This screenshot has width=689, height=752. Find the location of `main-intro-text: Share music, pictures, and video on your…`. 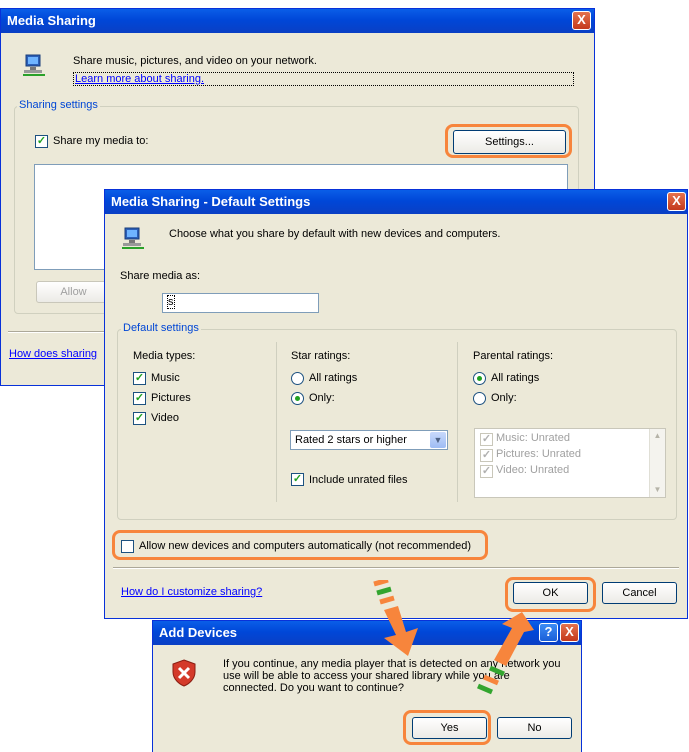

main-intro-text: Share music, pictures, and video on your… is located at coordinates (195, 61).